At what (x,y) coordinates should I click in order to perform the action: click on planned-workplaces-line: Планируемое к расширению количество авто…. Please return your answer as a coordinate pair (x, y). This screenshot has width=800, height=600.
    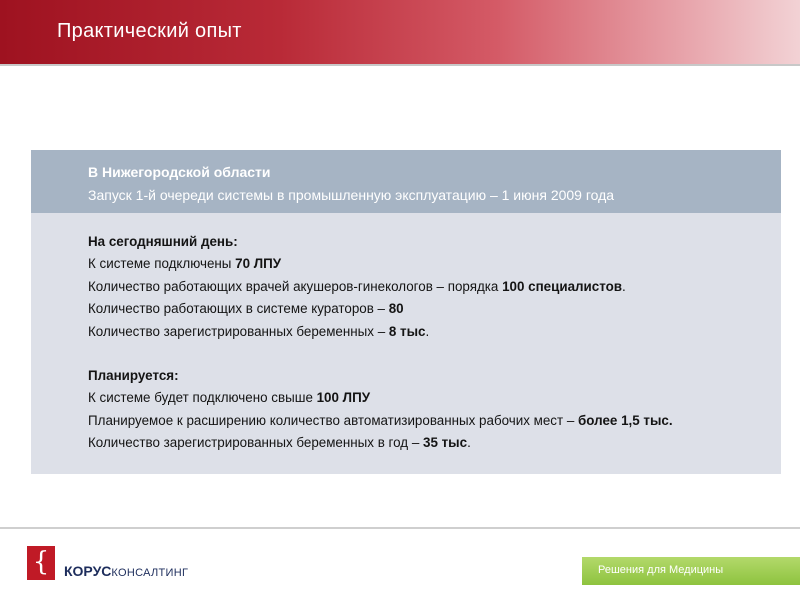
    Looking at the image, I should click on (380, 420).